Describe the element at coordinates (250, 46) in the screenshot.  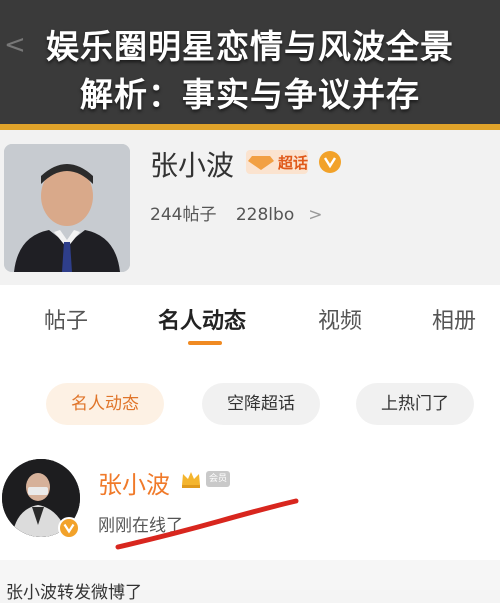
I see `banner-title-line1: 娱乐圈明星恋情与风波全景` at that location.